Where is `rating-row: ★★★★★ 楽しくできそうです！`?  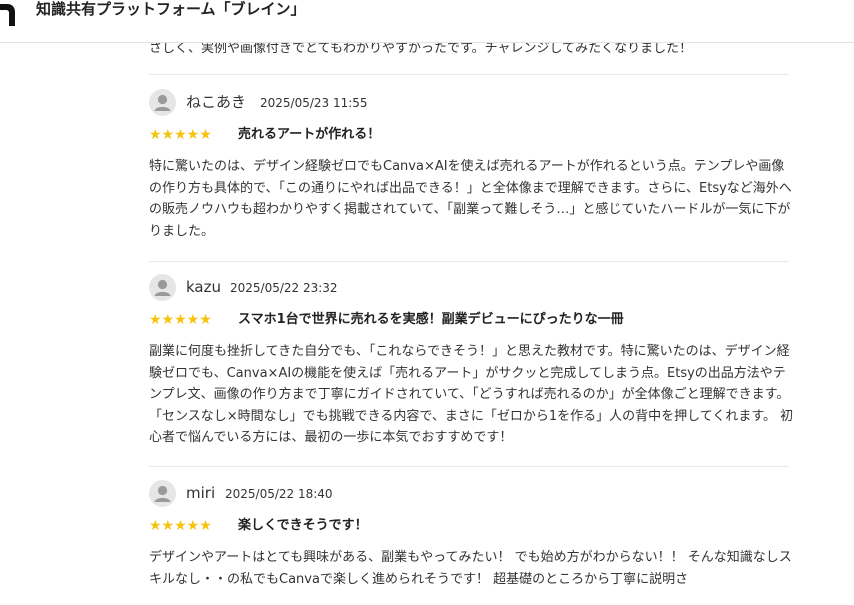 rating-row: ★★★★★ 楽しくできそうです！ is located at coordinates (473, 527).